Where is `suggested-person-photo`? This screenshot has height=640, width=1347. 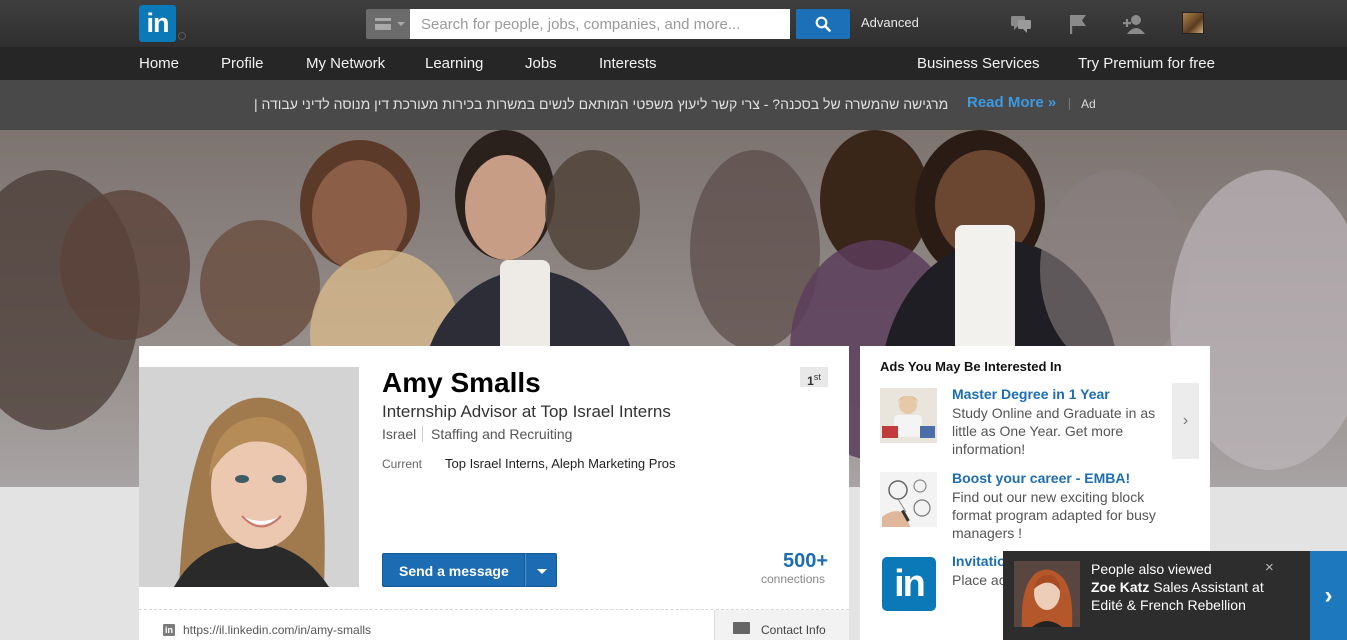
suggested-person-photo is located at coordinates (1047, 594).